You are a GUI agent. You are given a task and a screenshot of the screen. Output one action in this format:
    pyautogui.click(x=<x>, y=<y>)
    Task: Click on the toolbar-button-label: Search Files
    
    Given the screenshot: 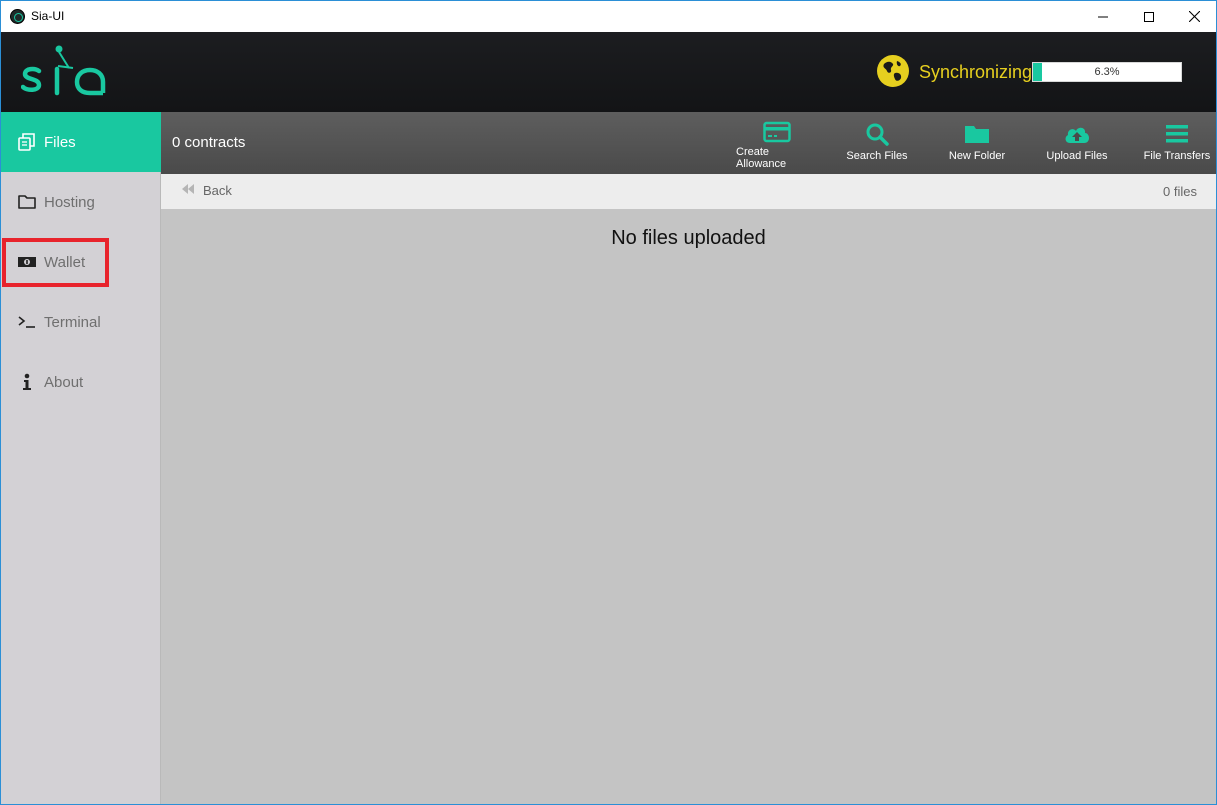 What is the action you would take?
    pyautogui.click(x=877, y=156)
    